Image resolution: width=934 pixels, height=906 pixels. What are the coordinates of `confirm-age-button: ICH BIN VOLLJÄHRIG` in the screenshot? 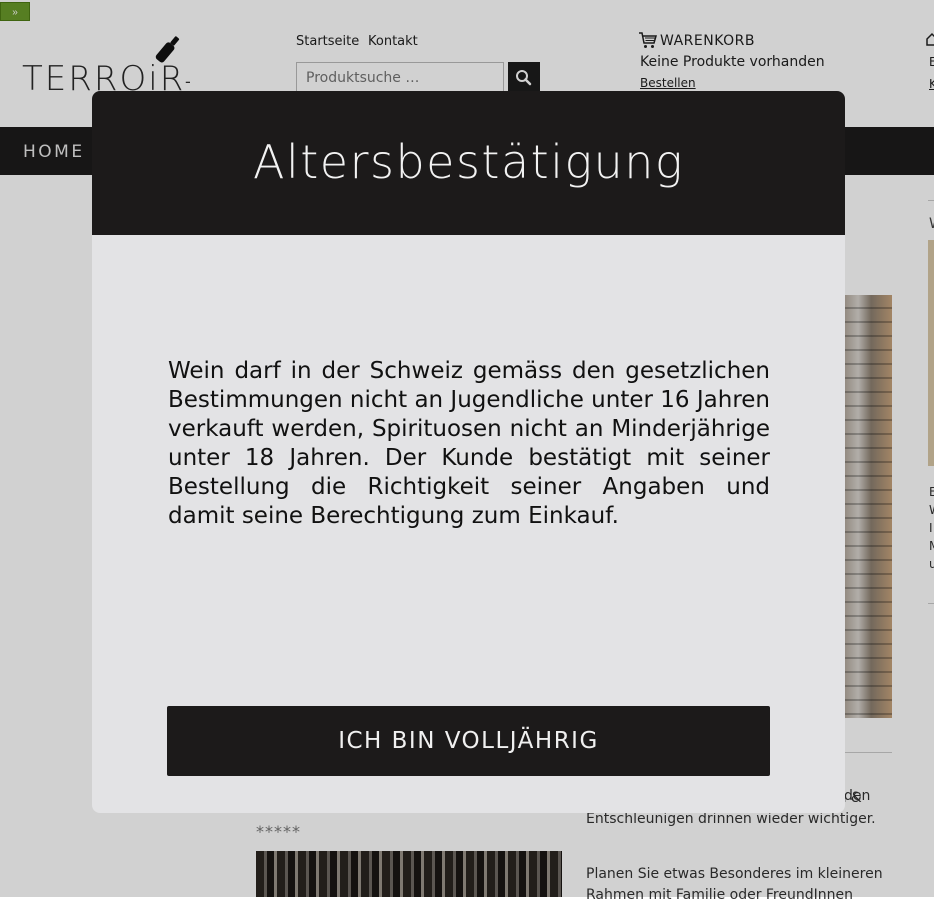 It's located at (468, 741).